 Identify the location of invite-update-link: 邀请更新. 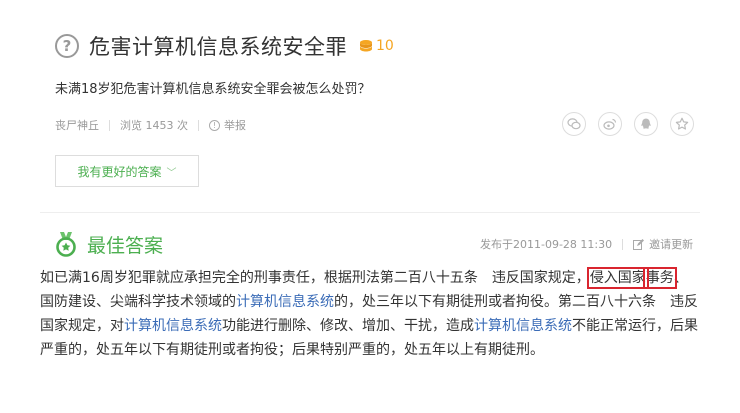
(671, 244).